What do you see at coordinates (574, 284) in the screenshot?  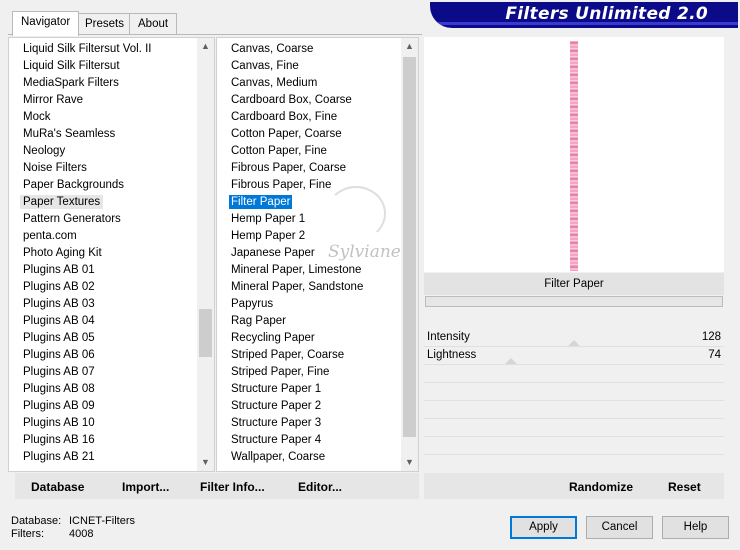 I see `filter-name: Filter Paper` at bounding box center [574, 284].